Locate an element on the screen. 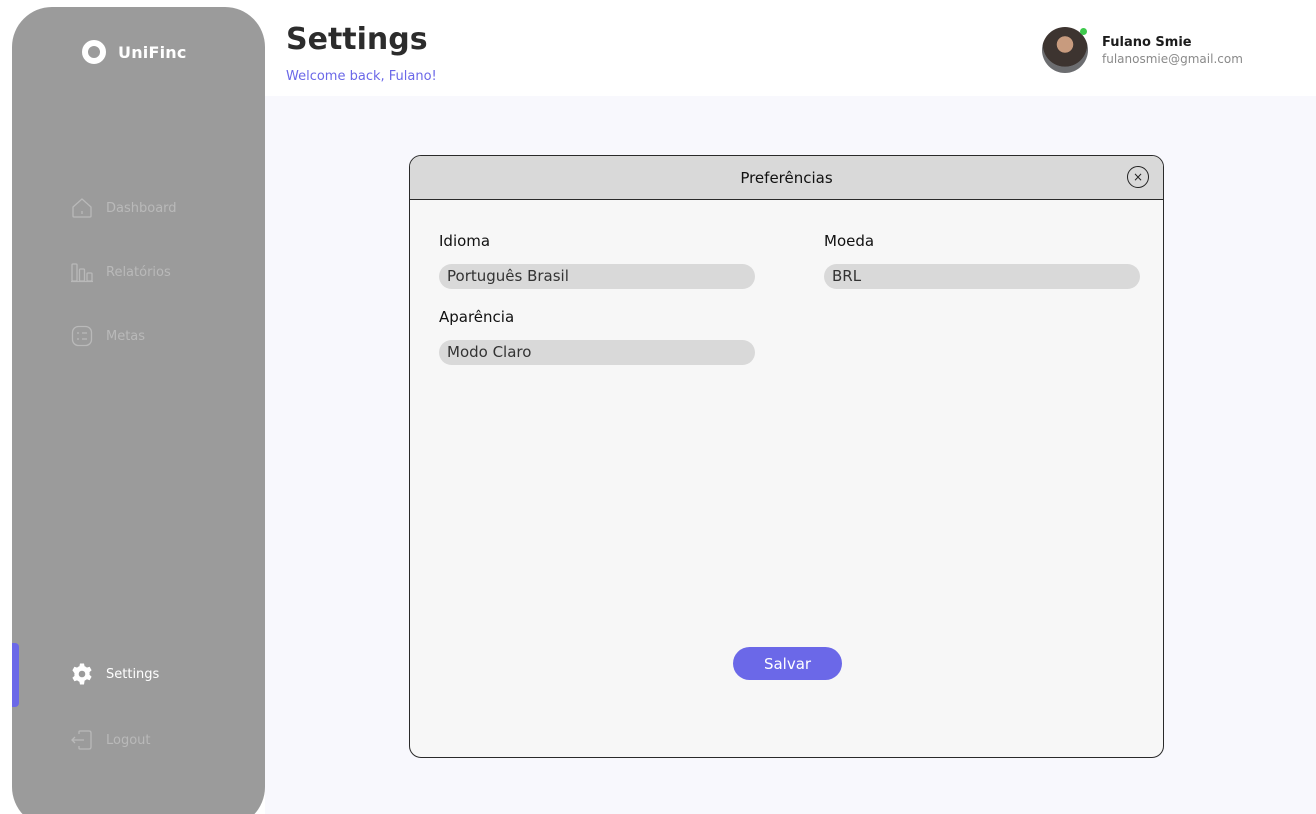 Image resolution: width=1316 pixels, height=814 pixels. user-profile: Fulano Smie fulanosmie@gmail.com is located at coordinates (1142, 50).